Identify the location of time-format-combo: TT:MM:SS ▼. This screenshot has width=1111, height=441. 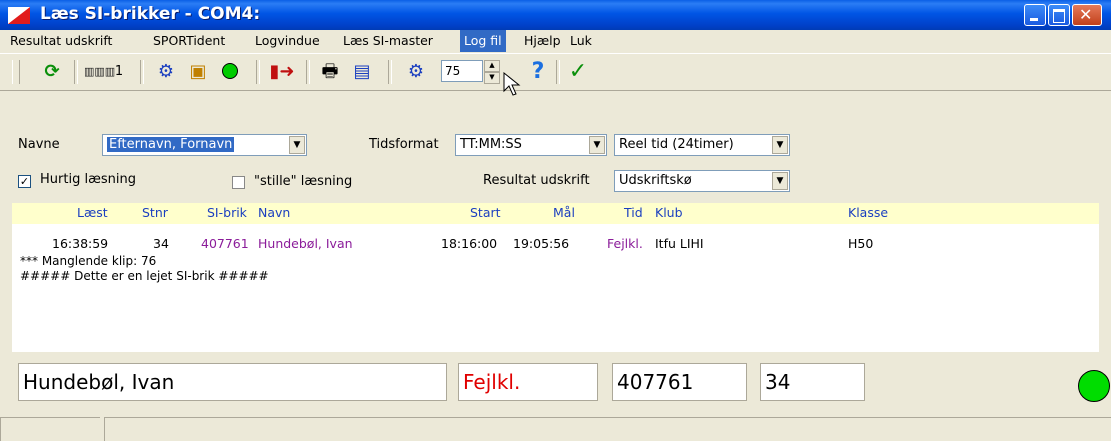
(531, 145).